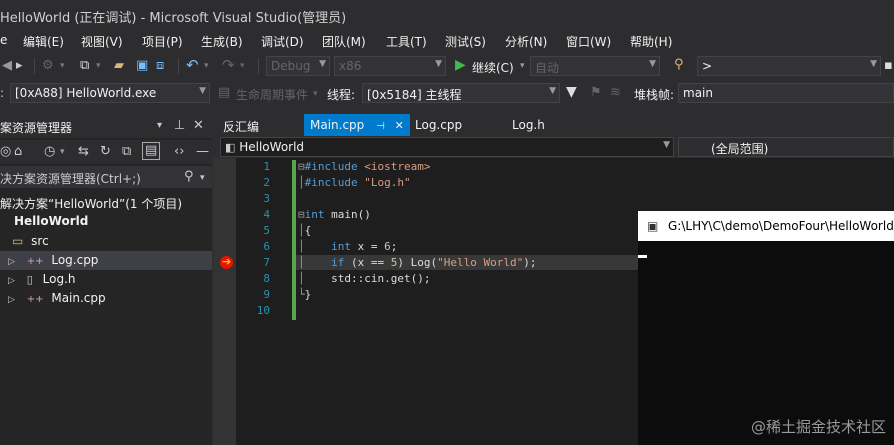 This screenshot has height=445, width=894. What do you see at coordinates (51, 221) in the screenshot?
I see `project-node: HelloWorld` at bounding box center [51, 221].